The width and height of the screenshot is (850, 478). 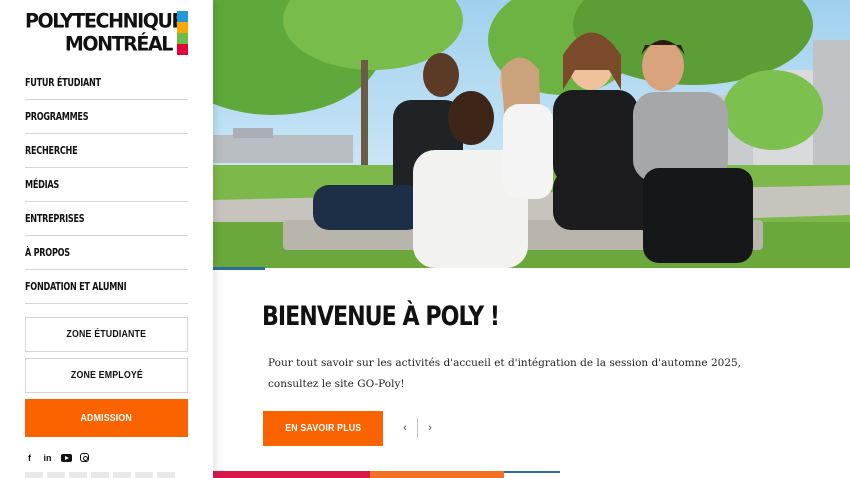 I want to click on logo-bar-green, so click(x=182, y=38).